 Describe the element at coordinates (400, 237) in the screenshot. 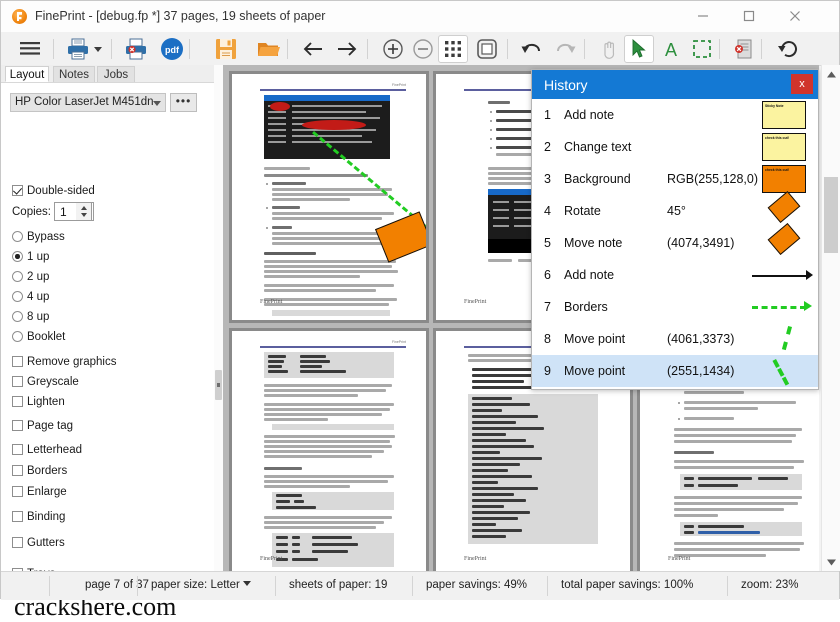

I see `orange-note` at that location.